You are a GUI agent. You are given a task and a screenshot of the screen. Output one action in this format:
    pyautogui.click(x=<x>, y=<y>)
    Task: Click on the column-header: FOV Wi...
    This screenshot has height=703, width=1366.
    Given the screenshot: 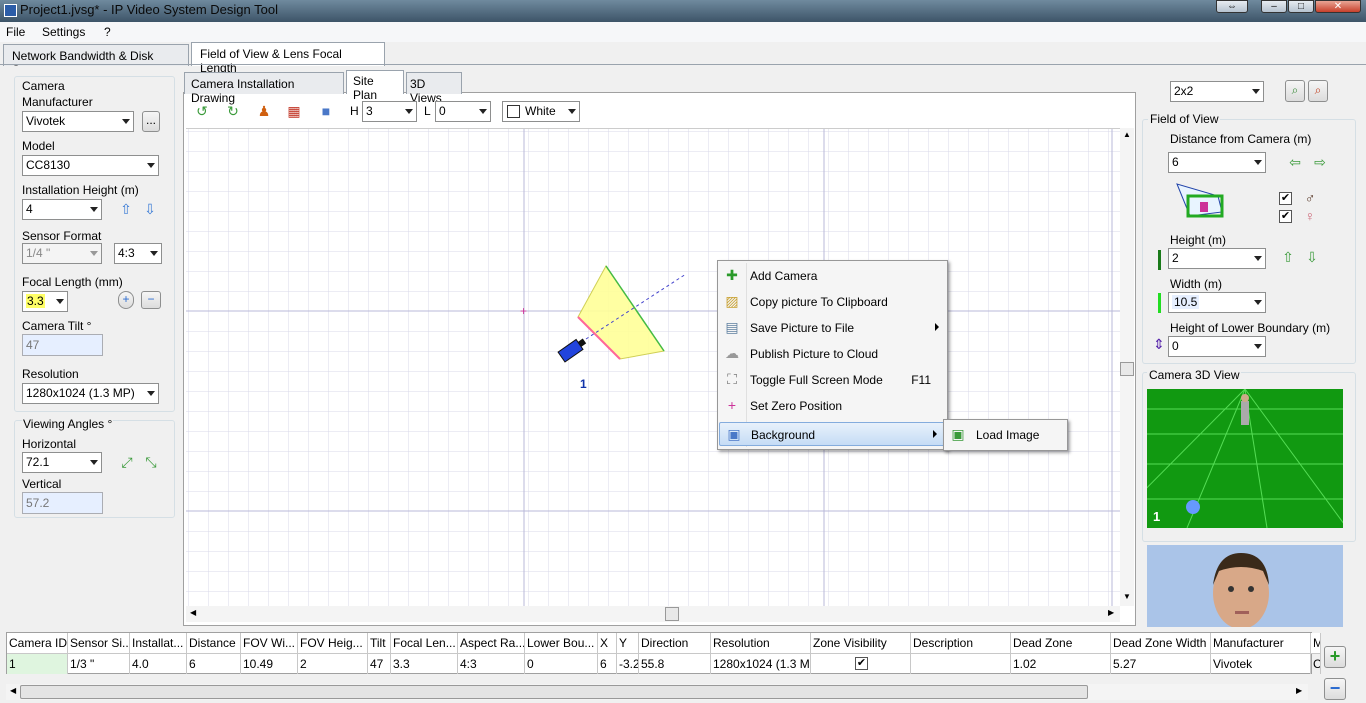 What is the action you would take?
    pyautogui.click(x=269, y=643)
    